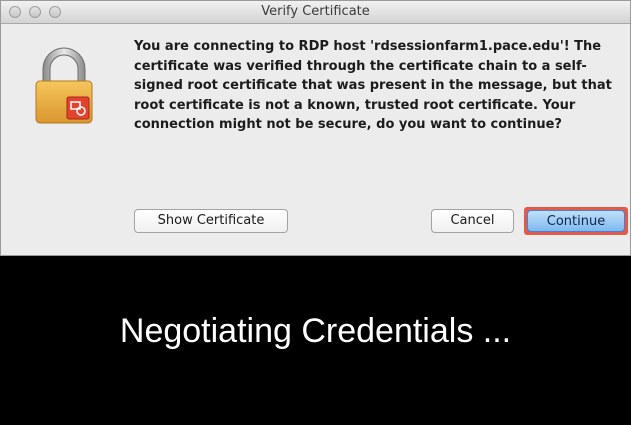 This screenshot has height=425, width=631. I want to click on continue-button: Continue, so click(576, 221).